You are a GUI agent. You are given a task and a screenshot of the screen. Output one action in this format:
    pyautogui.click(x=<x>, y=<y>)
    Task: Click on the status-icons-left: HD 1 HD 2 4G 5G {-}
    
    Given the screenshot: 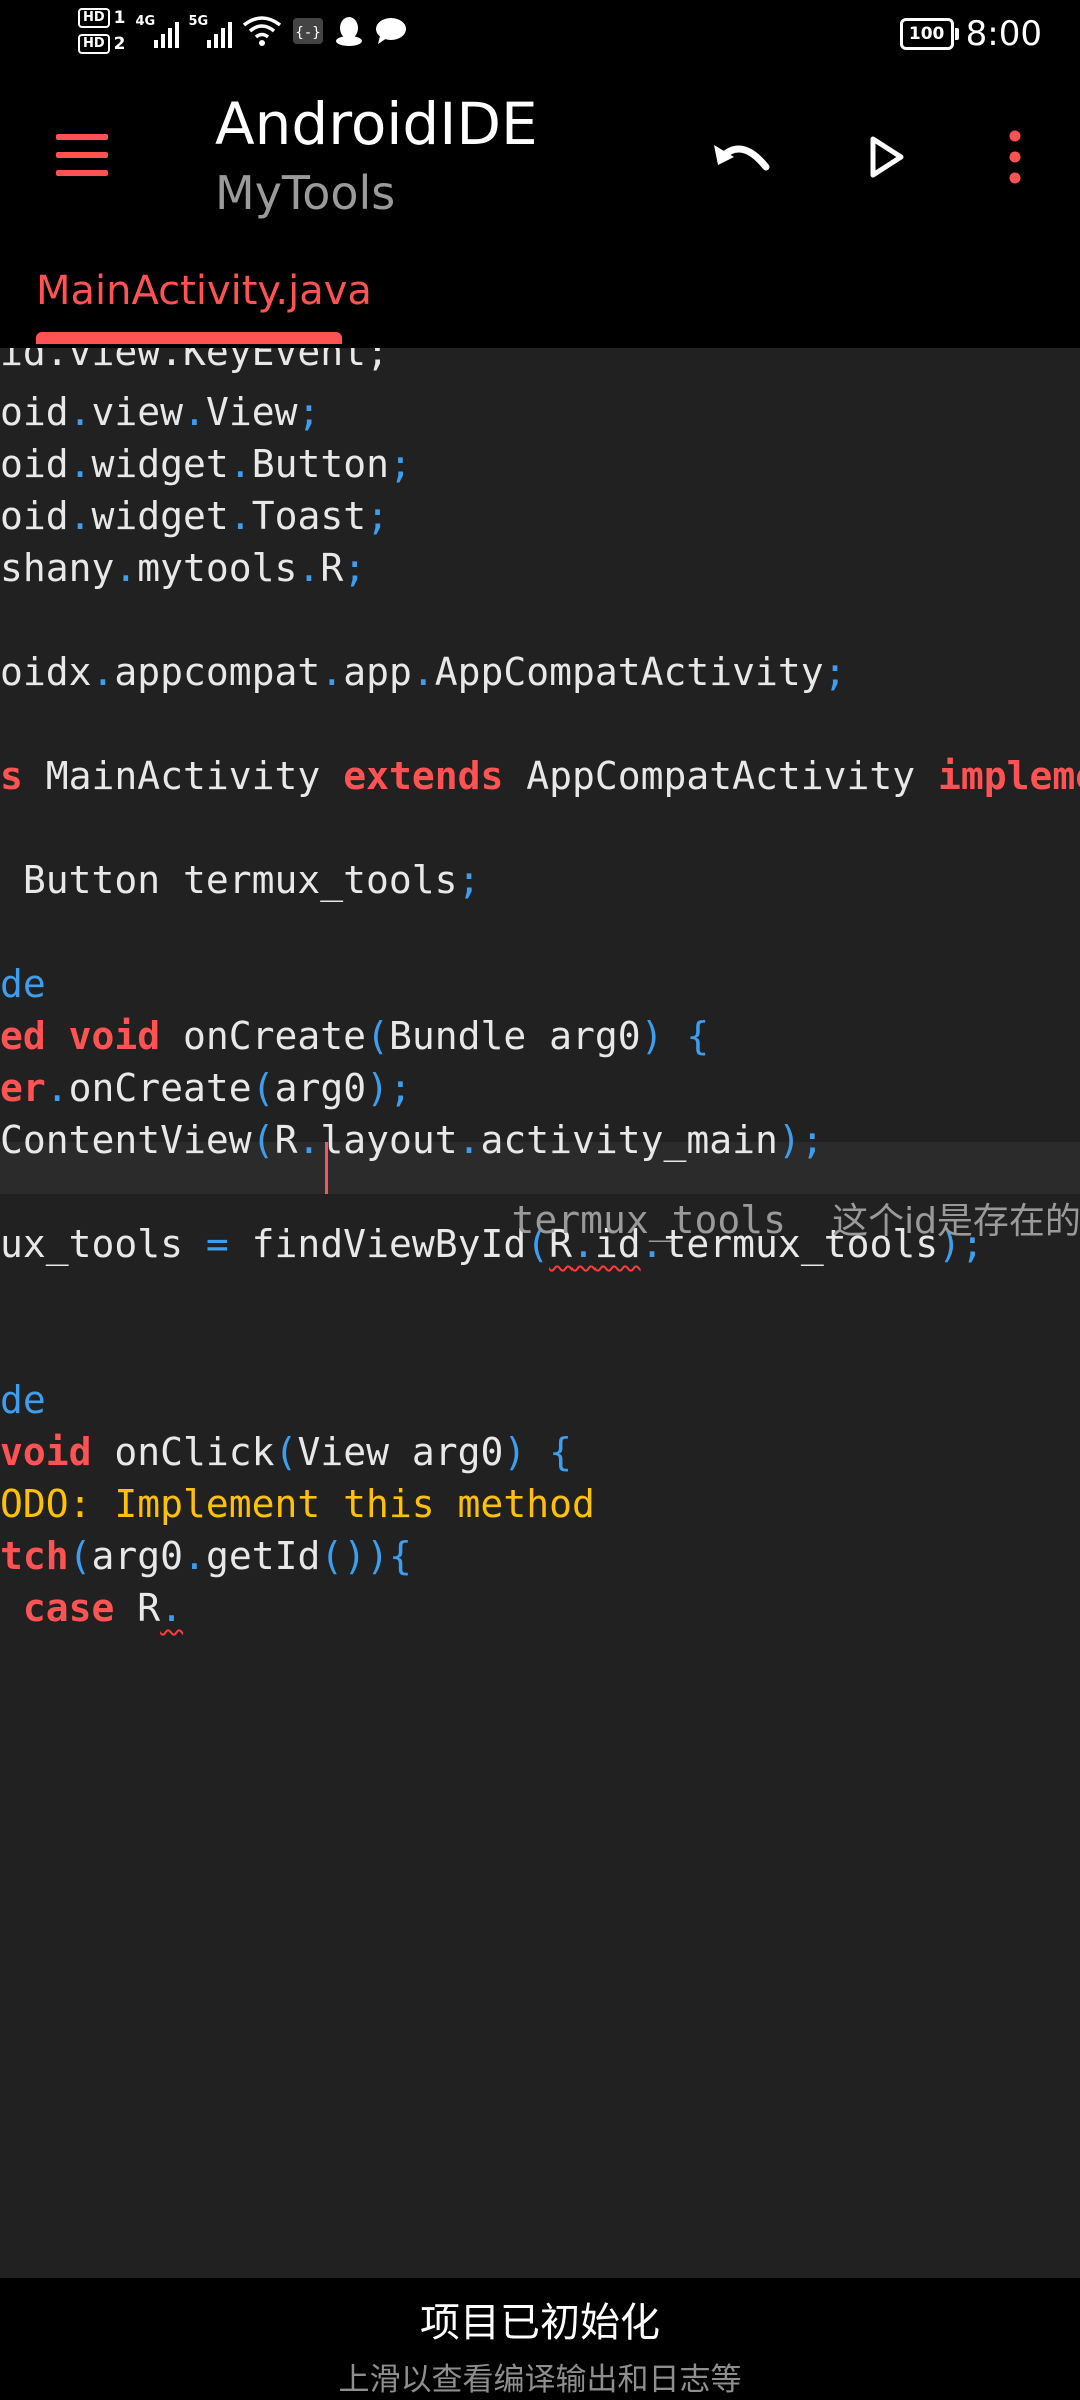 What is the action you would take?
    pyautogui.click(x=243, y=31)
    